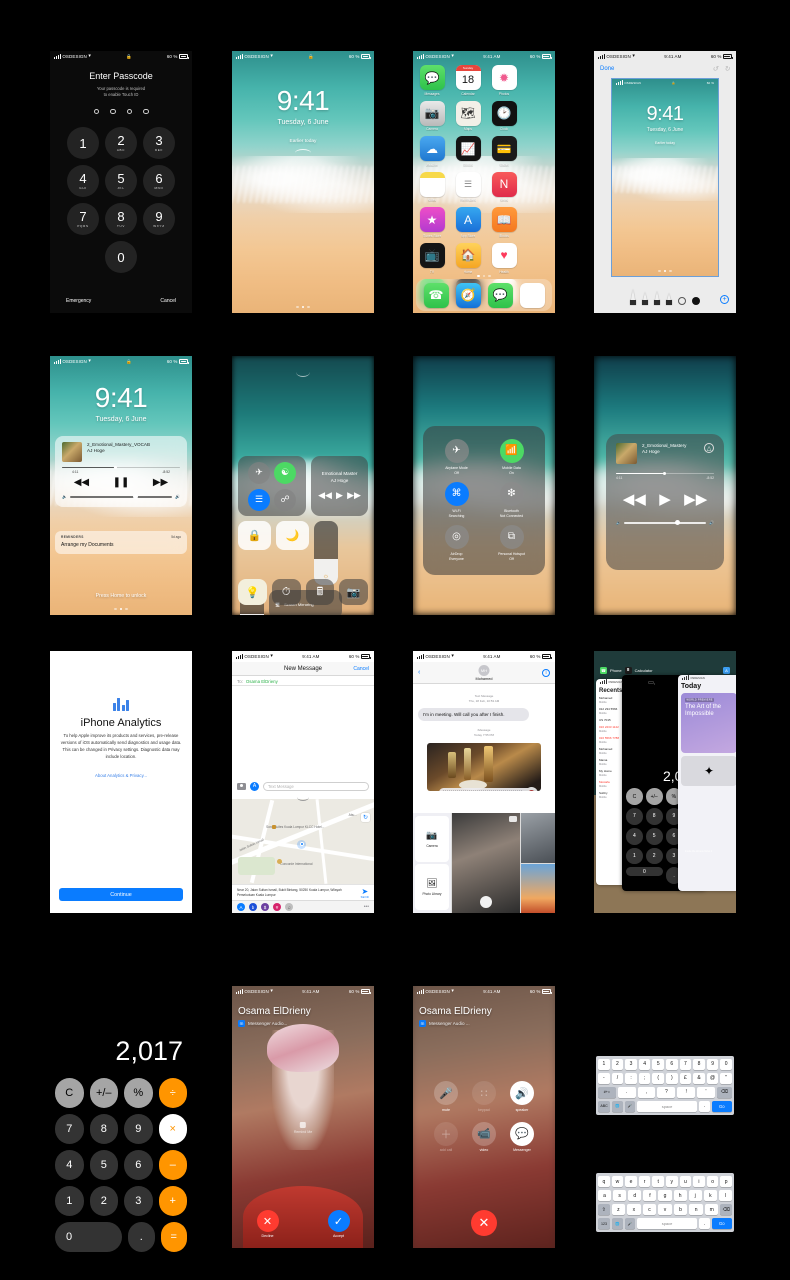 Image resolution: width=790 pixels, height=1280 pixels. Describe the element at coordinates (172, 1093) in the screenshot. I see `calc-key-÷: ÷` at that location.